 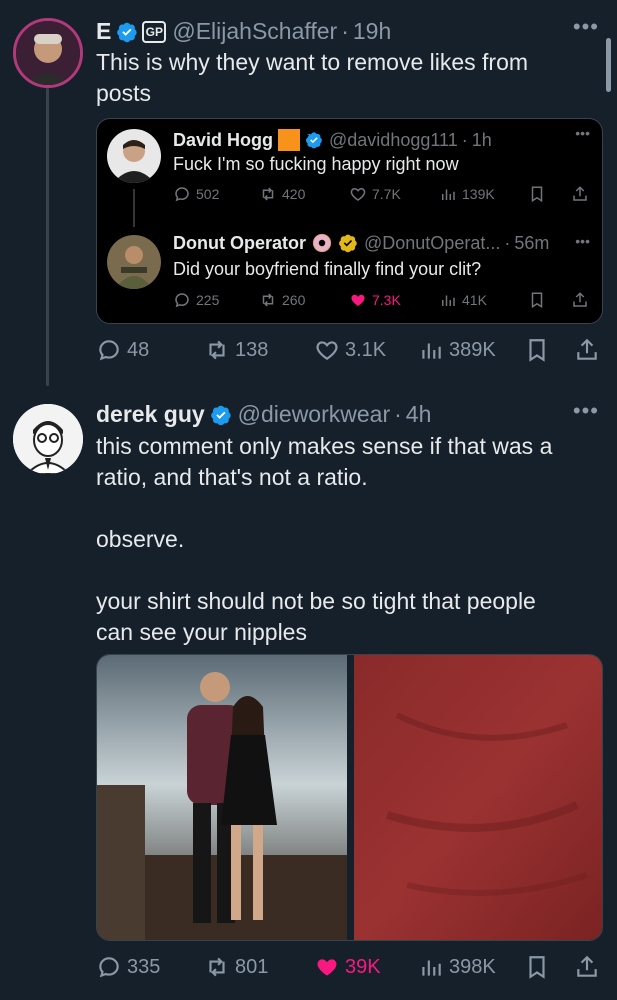 I want to click on action-bar: 48 138 3.1K 389K, so click(x=349, y=351).